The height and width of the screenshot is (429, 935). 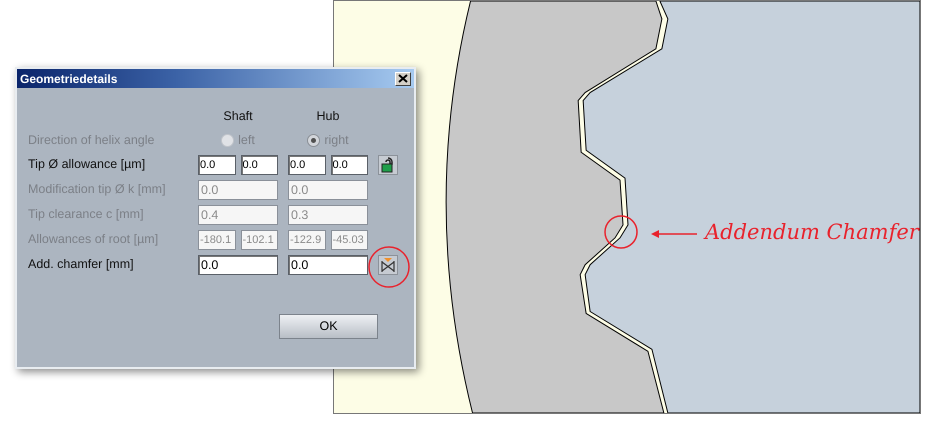 What do you see at coordinates (238, 116) in the screenshot?
I see `column-header: Shaft` at bounding box center [238, 116].